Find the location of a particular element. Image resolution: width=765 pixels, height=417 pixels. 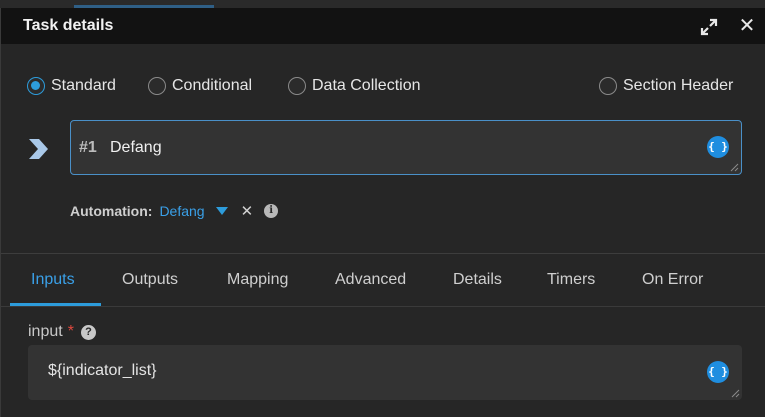

tabs-divider is located at coordinates (383, 306).